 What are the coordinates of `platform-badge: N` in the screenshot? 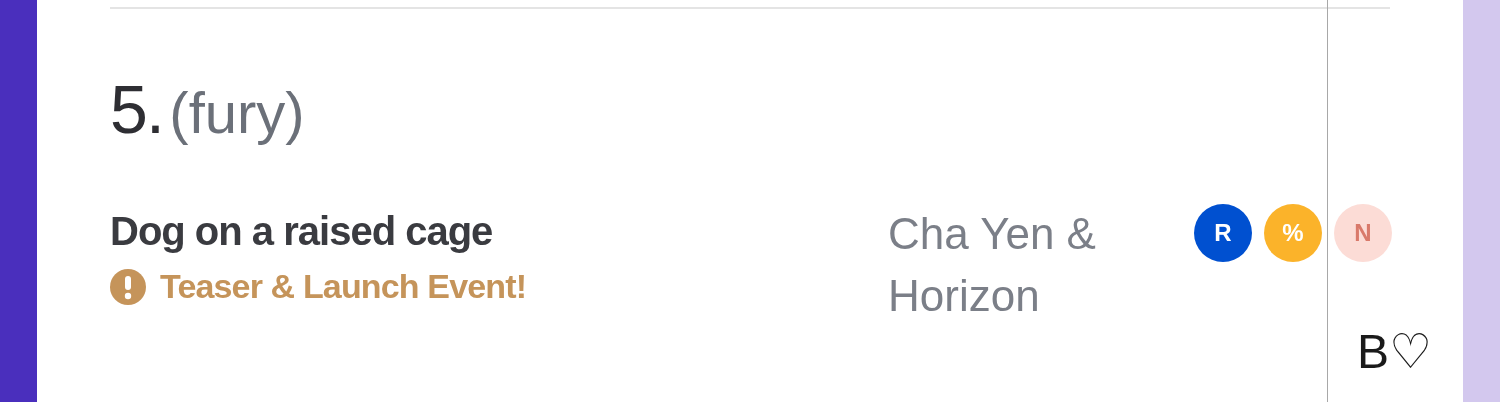 It's located at (1363, 233).